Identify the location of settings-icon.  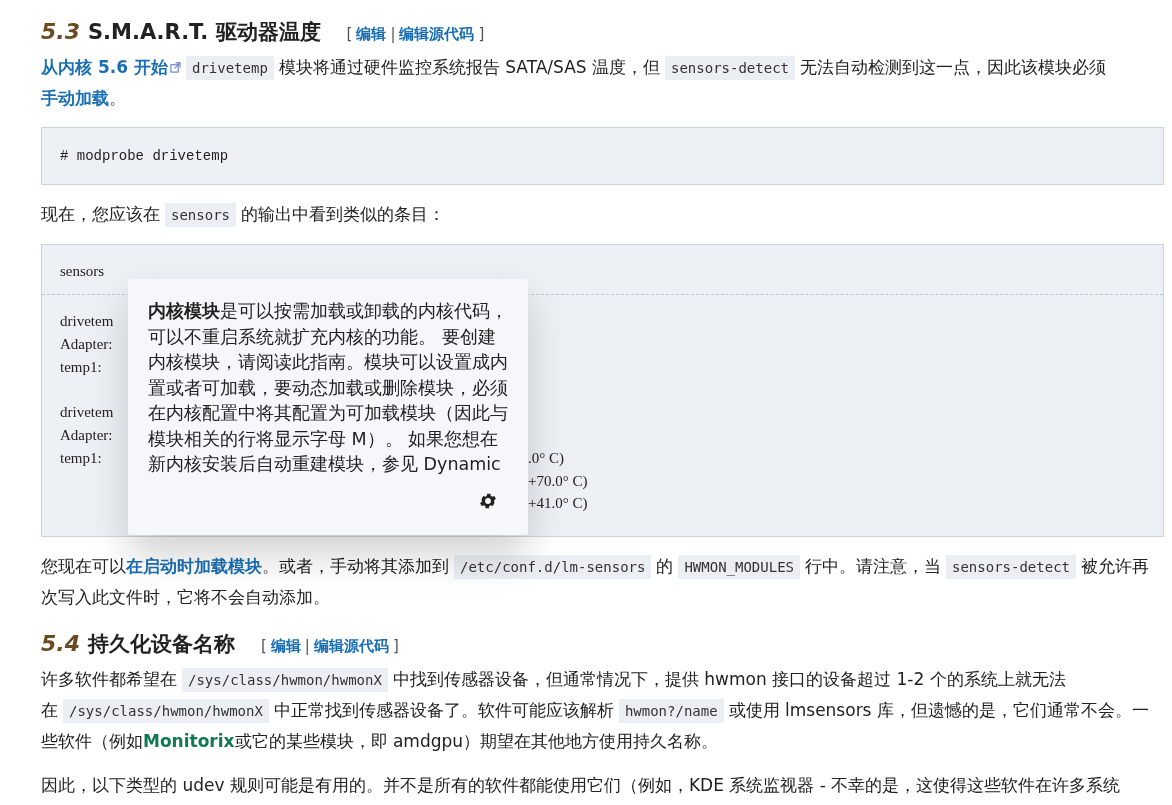
(488, 501).